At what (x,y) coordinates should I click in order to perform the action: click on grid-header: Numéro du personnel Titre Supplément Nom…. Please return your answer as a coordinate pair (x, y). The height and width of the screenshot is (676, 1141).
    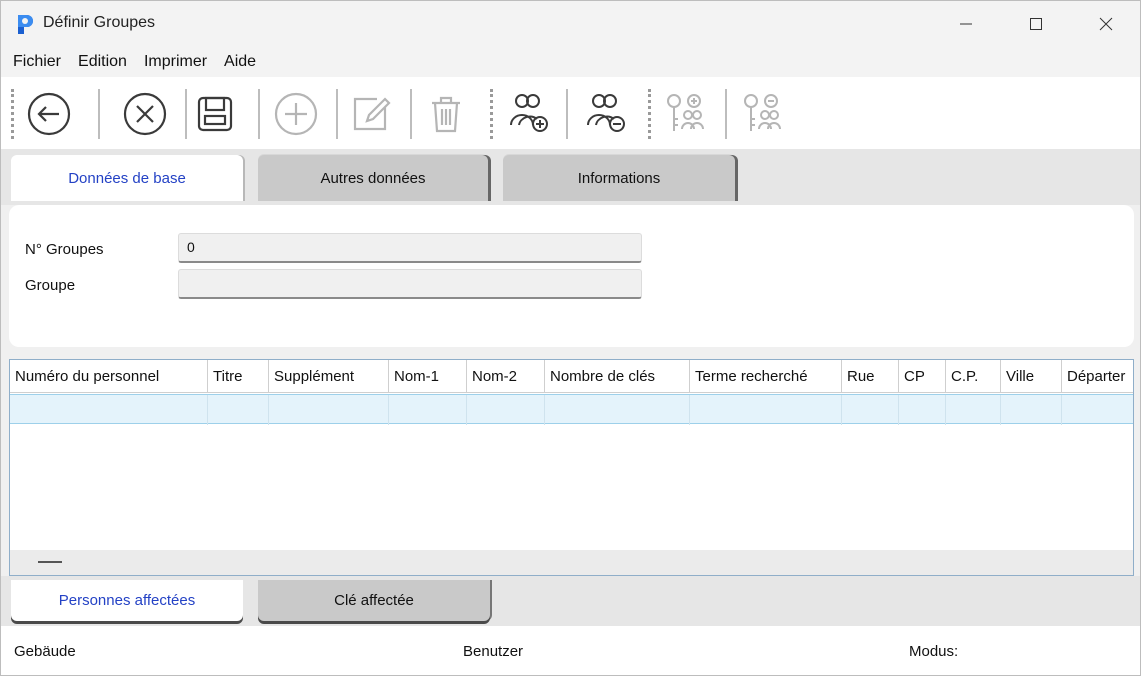
    Looking at the image, I should click on (571, 376).